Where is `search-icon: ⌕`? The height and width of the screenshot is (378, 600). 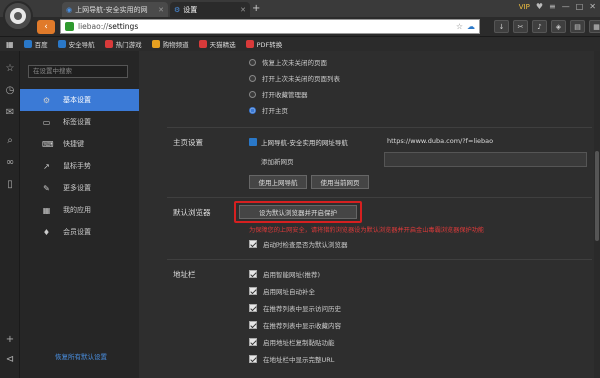 search-icon: ⌕ is located at coordinates (10, 141).